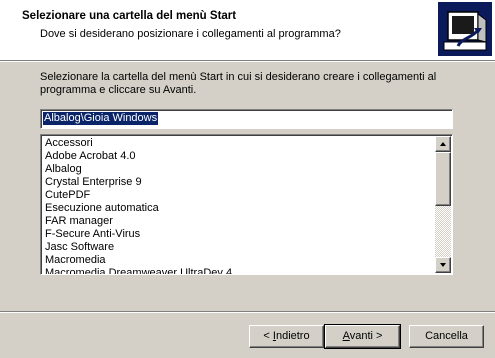 This screenshot has width=495, height=358. I want to click on footer-separator, so click(247, 312).